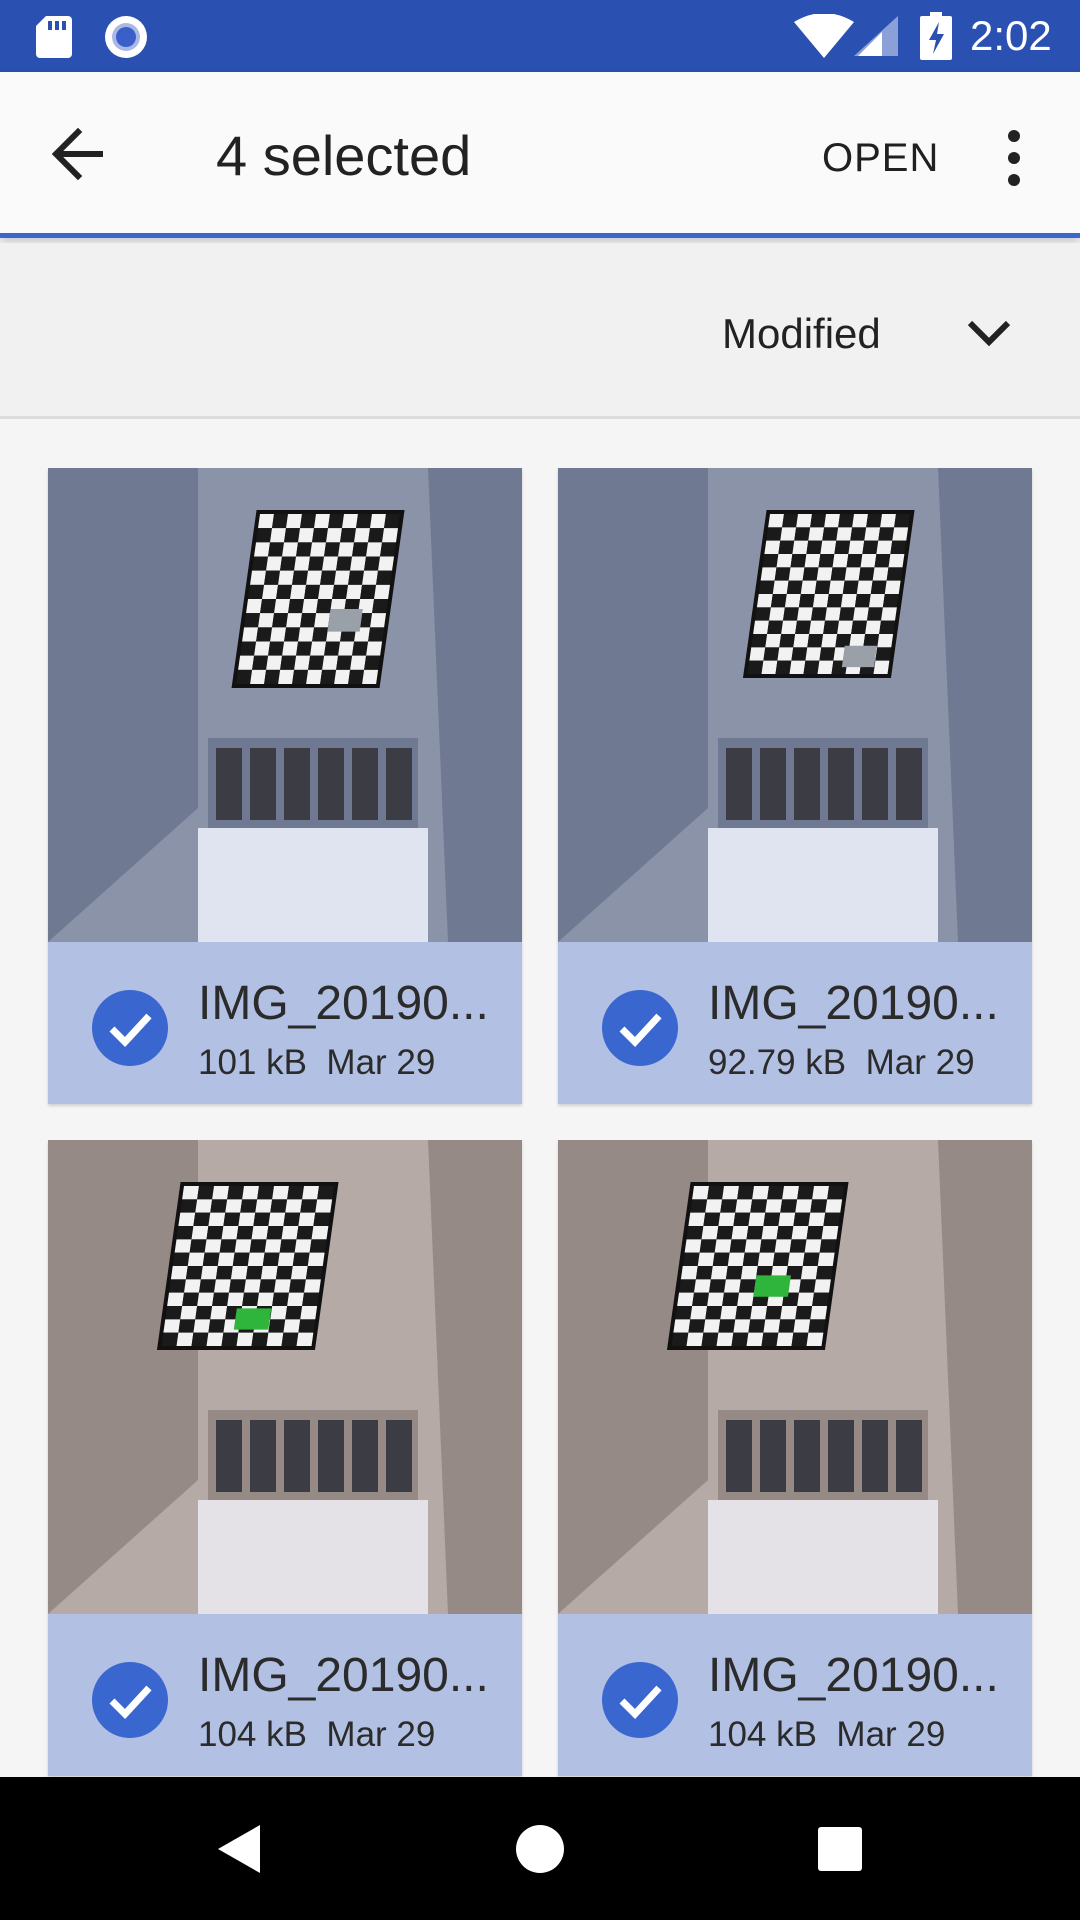 The image size is (1080, 1920). I want to click on file-card: IMG_20190... 92.79 kB Mar 29, so click(795, 786).